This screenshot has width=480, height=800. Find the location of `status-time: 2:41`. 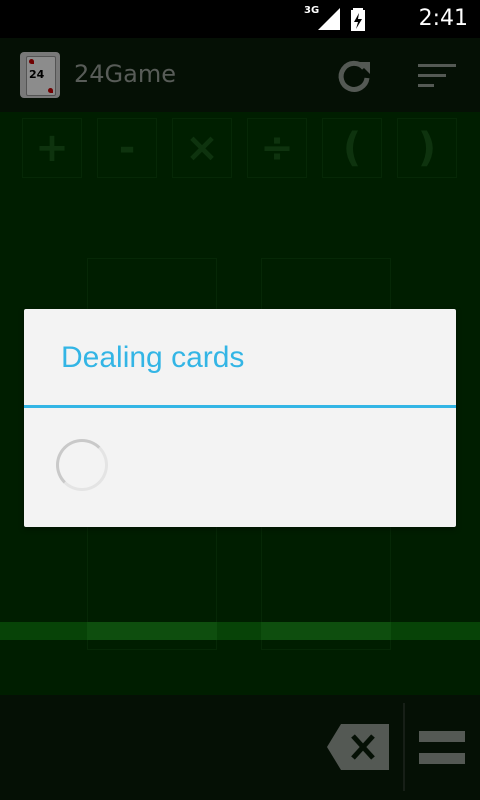

status-time: 2:41 is located at coordinates (443, 18).